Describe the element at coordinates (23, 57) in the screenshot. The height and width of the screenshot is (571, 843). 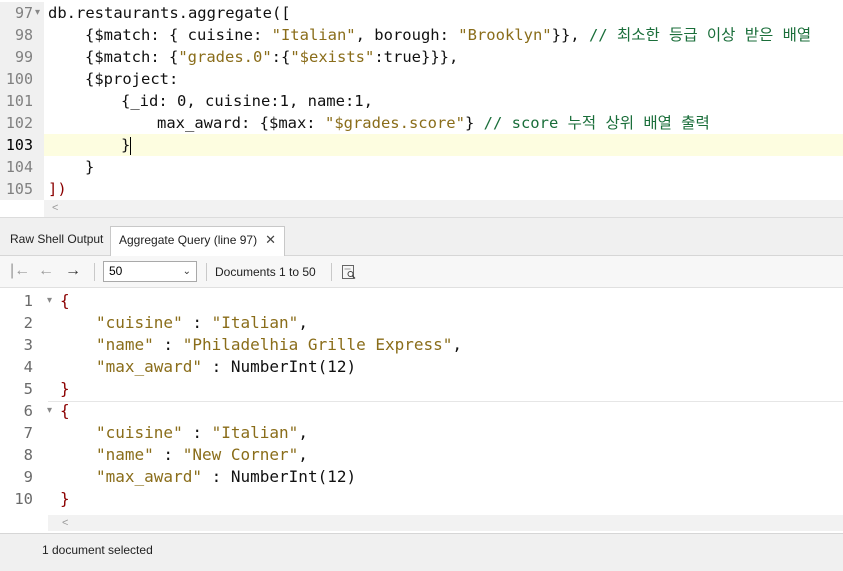
I see `line-number: 99` at that location.